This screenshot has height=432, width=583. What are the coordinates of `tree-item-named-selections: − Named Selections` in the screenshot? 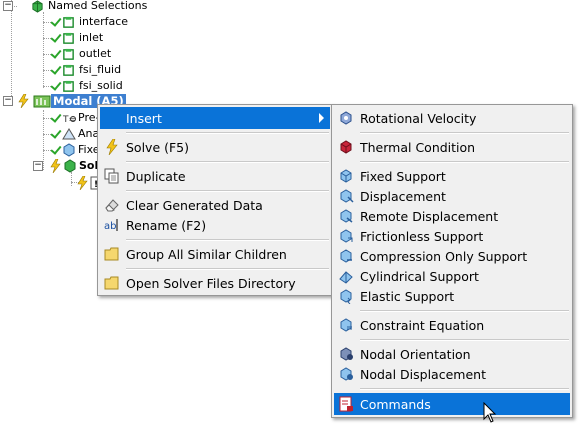 It's located at (76, 7).